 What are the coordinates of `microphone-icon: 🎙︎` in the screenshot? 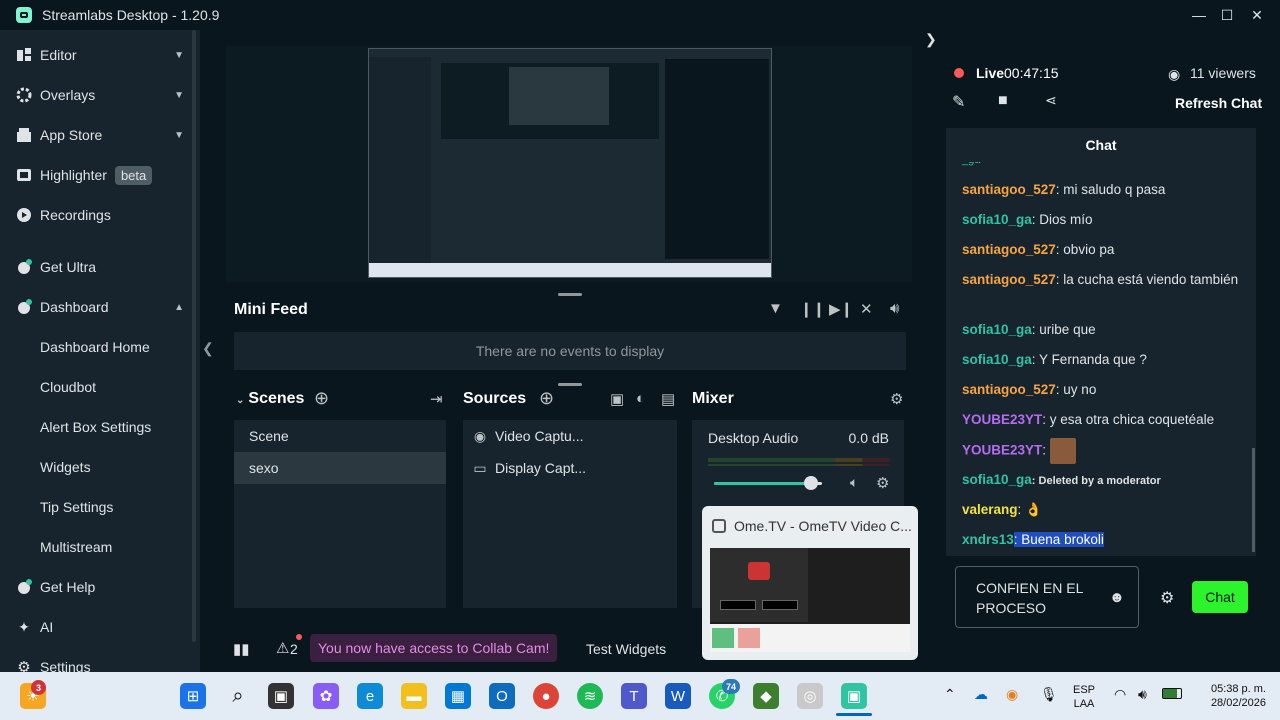 It's located at (1049, 694).